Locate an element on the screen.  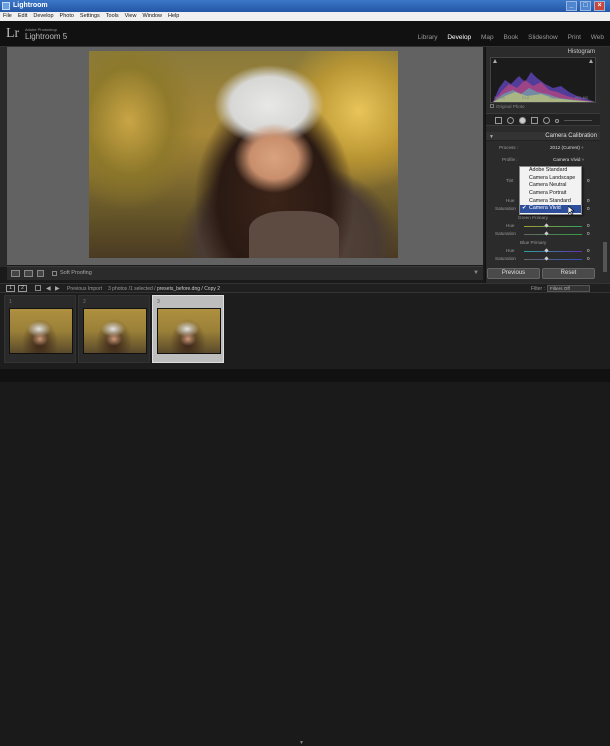
crop-tool-icon is located at coordinates (498, 120).